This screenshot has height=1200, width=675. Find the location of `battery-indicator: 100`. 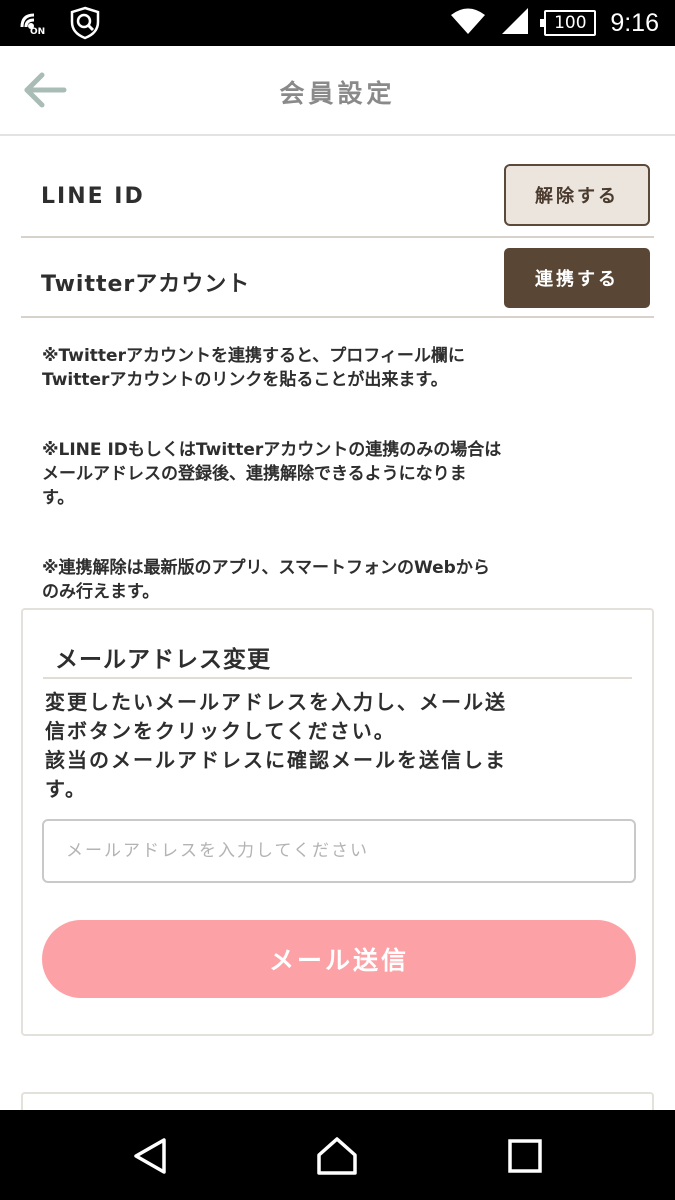

battery-indicator: 100 is located at coordinates (568, 23).